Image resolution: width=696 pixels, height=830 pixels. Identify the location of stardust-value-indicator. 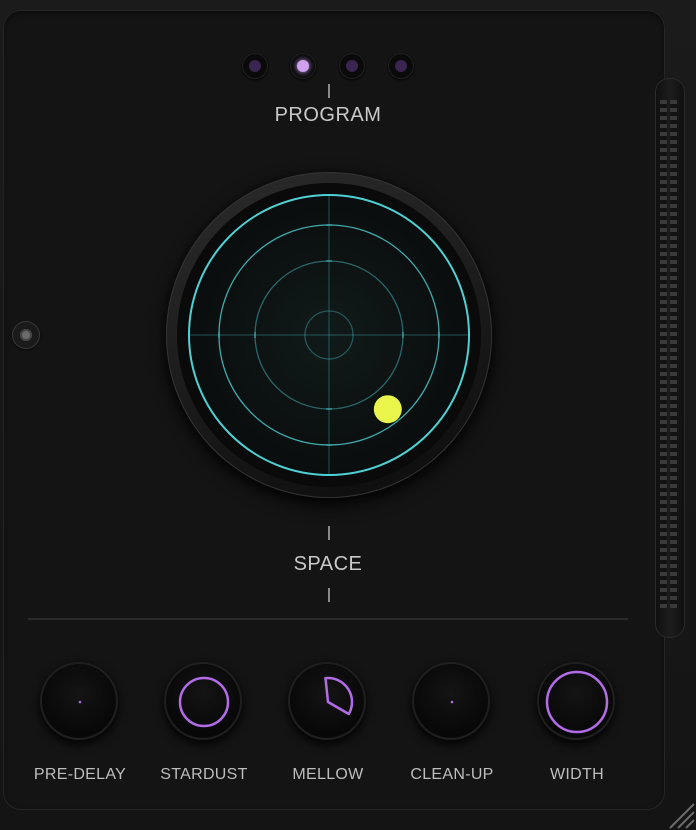
(204, 702).